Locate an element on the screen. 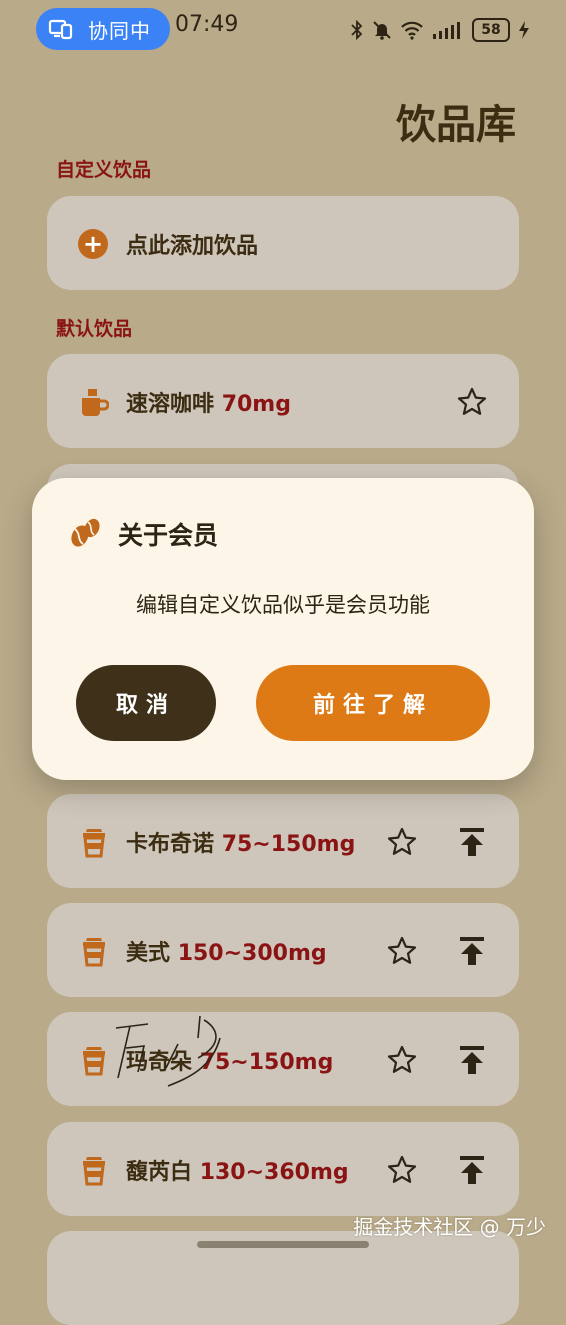 This screenshot has width=566, height=1325. battery-icon: 58 is located at coordinates (491, 30).